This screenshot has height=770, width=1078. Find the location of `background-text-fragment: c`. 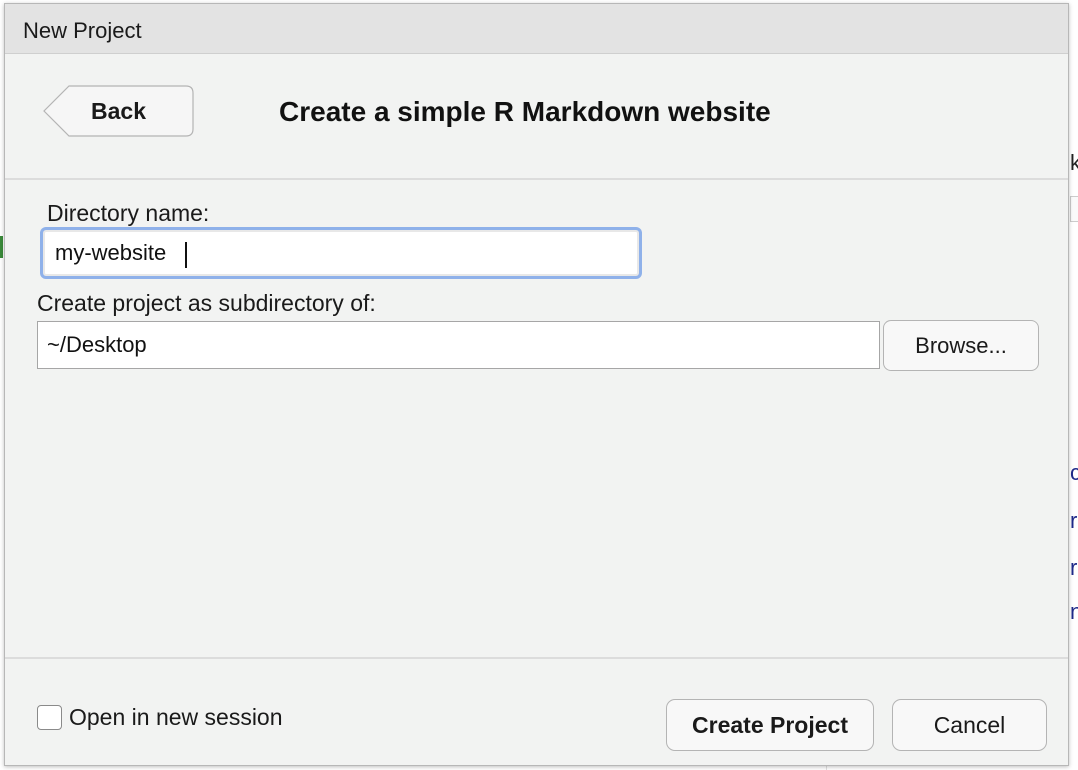

background-text-fragment: c is located at coordinates (1074, 472).